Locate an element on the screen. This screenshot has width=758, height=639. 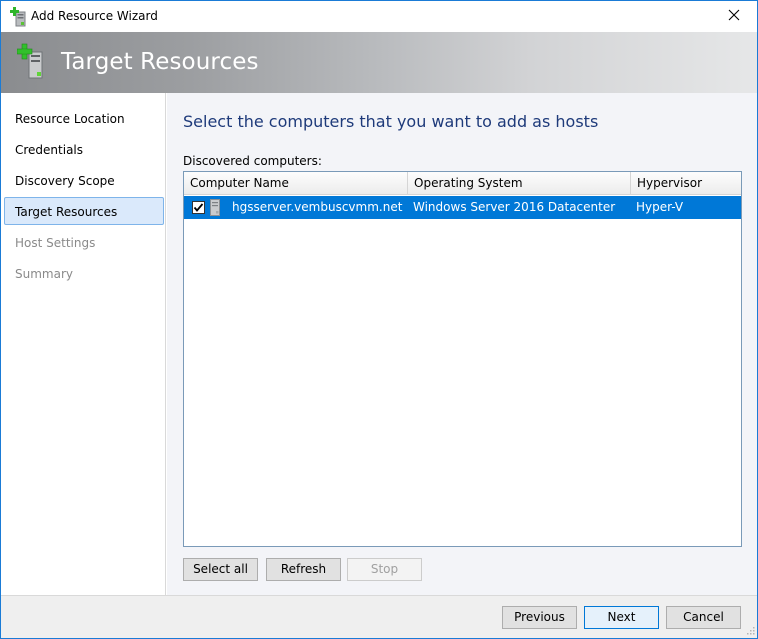
close-button is located at coordinates (734, 16).